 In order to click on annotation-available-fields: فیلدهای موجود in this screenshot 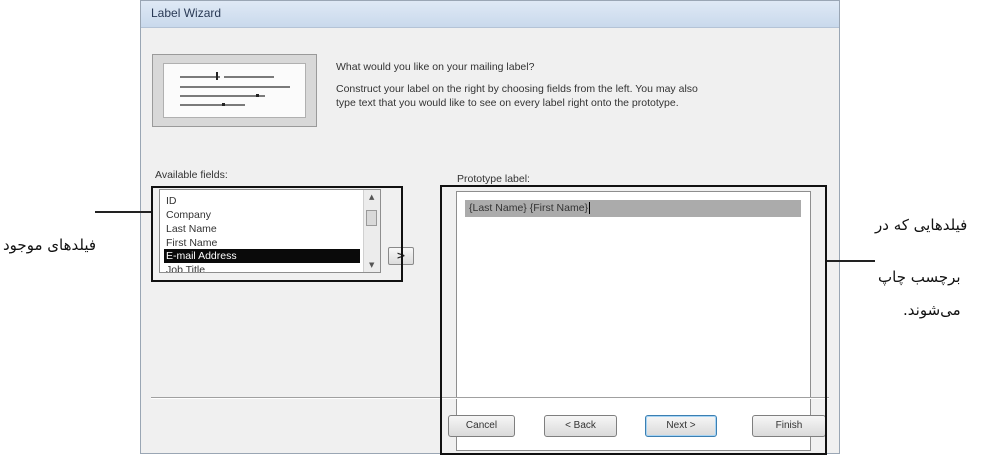, I will do `click(50, 245)`.